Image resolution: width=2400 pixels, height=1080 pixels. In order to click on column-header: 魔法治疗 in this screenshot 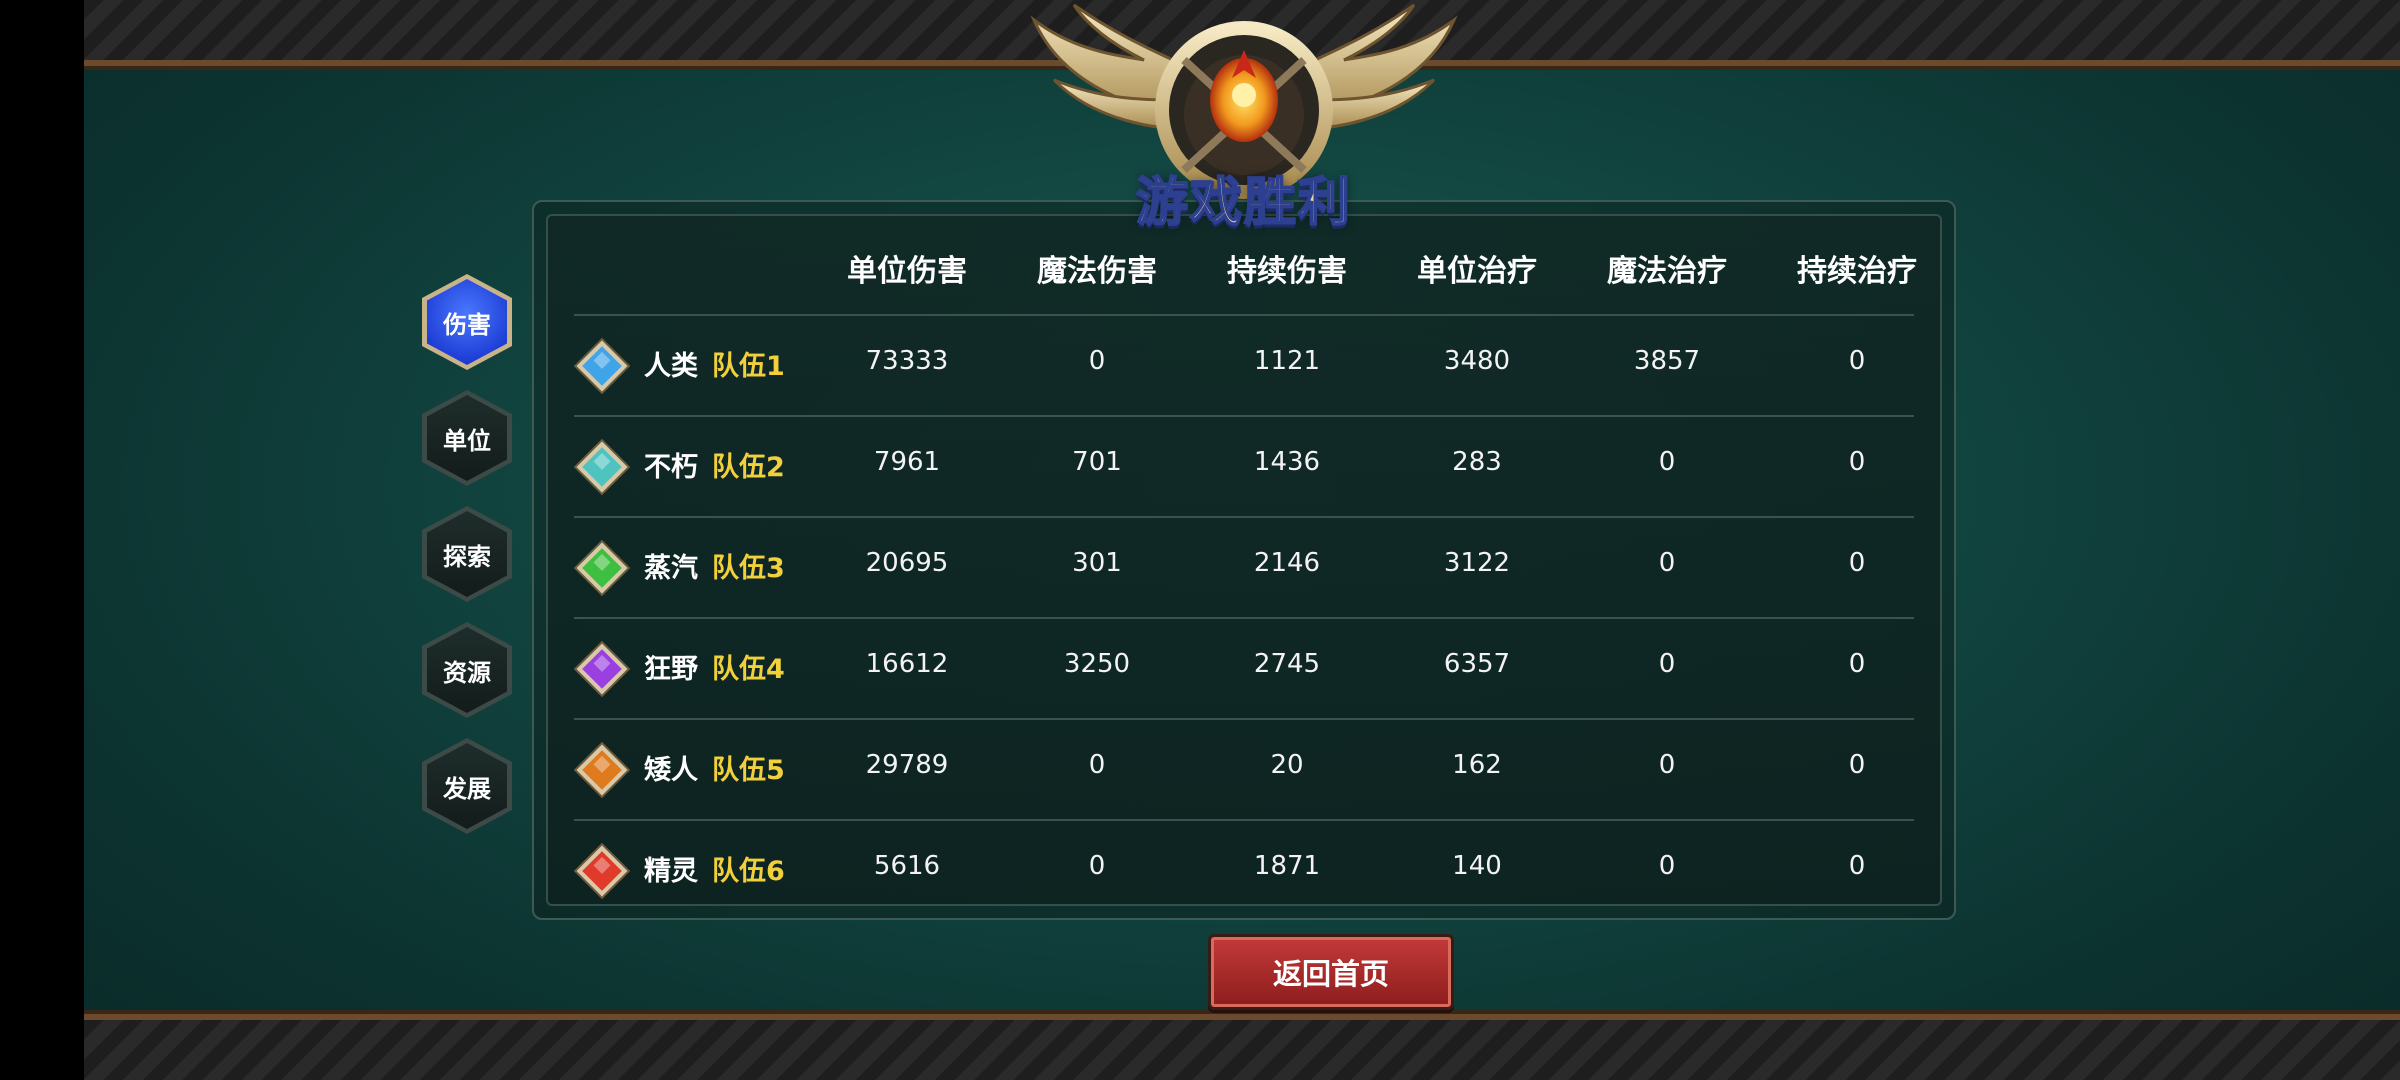, I will do `click(1667, 271)`.